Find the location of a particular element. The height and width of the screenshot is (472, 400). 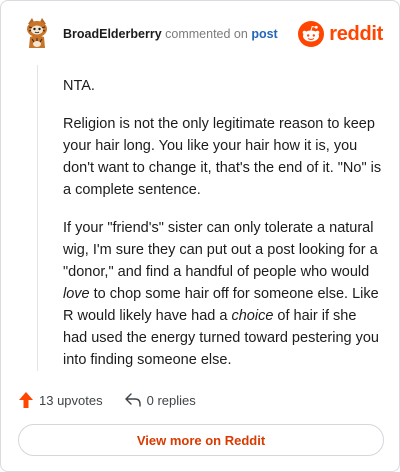

byline-action-text: commented on is located at coordinates (206, 34).